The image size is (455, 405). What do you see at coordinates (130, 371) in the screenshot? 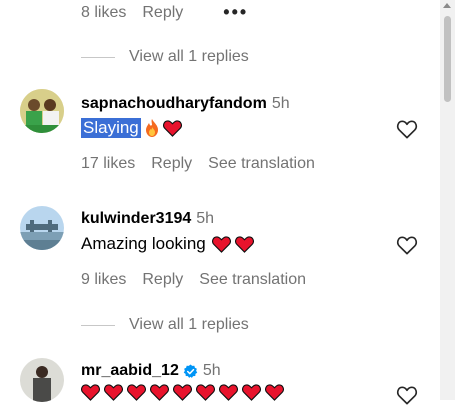
I see `username: mr_aabid_12` at bounding box center [130, 371].